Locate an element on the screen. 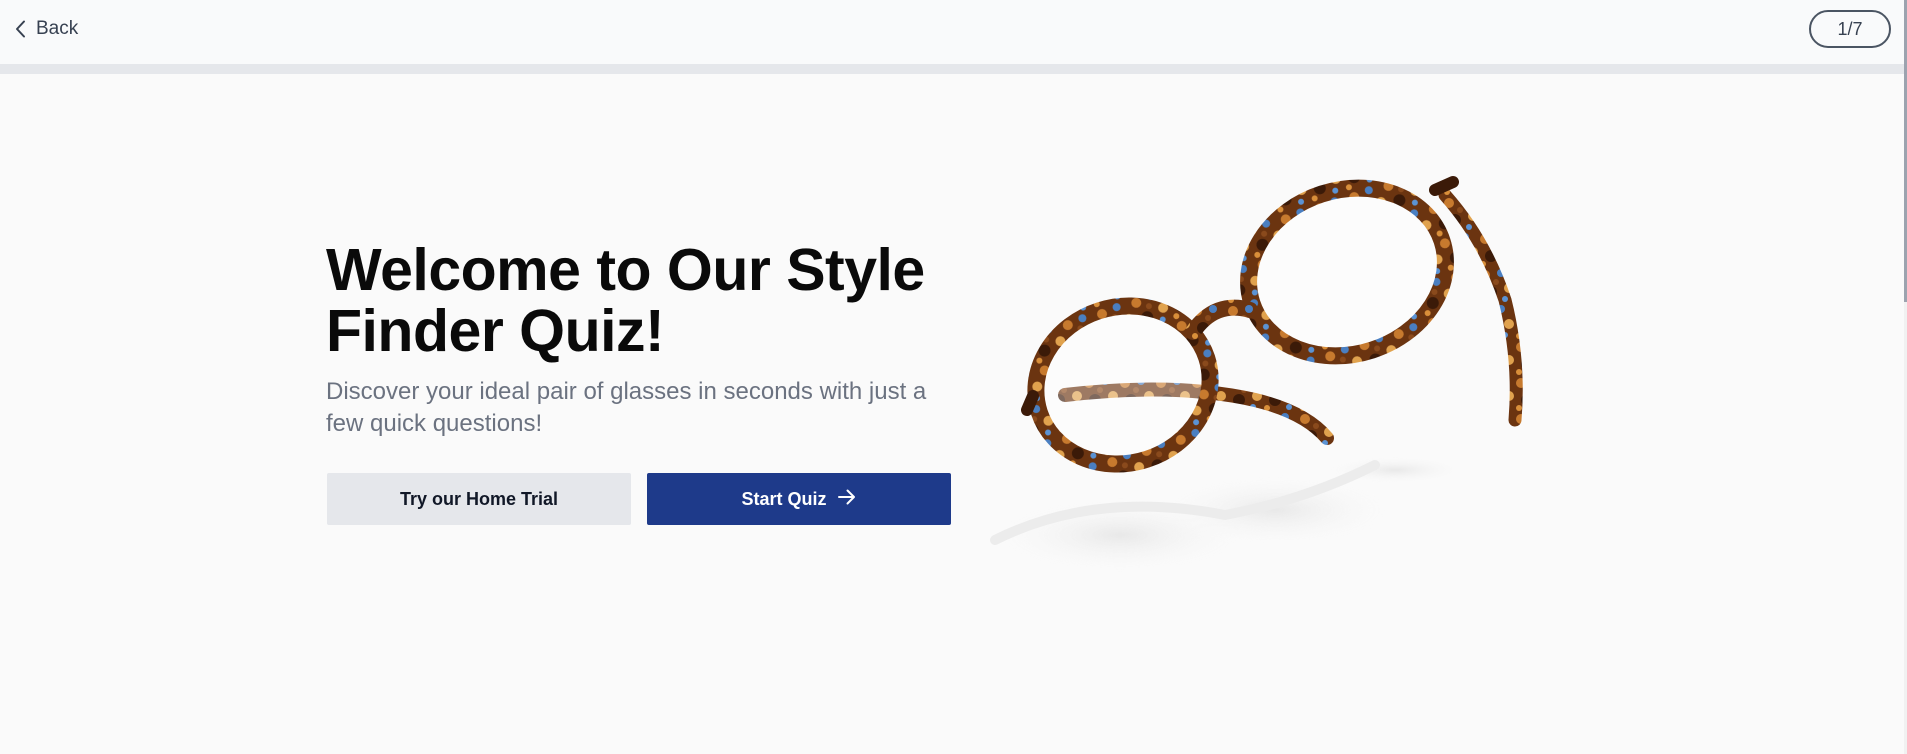 This screenshot has height=754, width=1907. home-trial-button: Try our Home Trial is located at coordinates (479, 499).